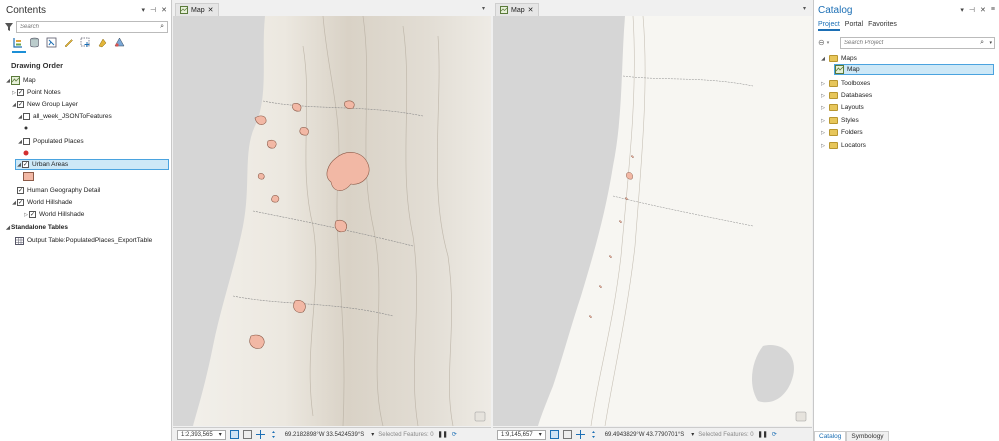 This screenshot has width=999, height=441. Describe the element at coordinates (903, 43) in the screenshot. I see `catalog-search-input` at that location.